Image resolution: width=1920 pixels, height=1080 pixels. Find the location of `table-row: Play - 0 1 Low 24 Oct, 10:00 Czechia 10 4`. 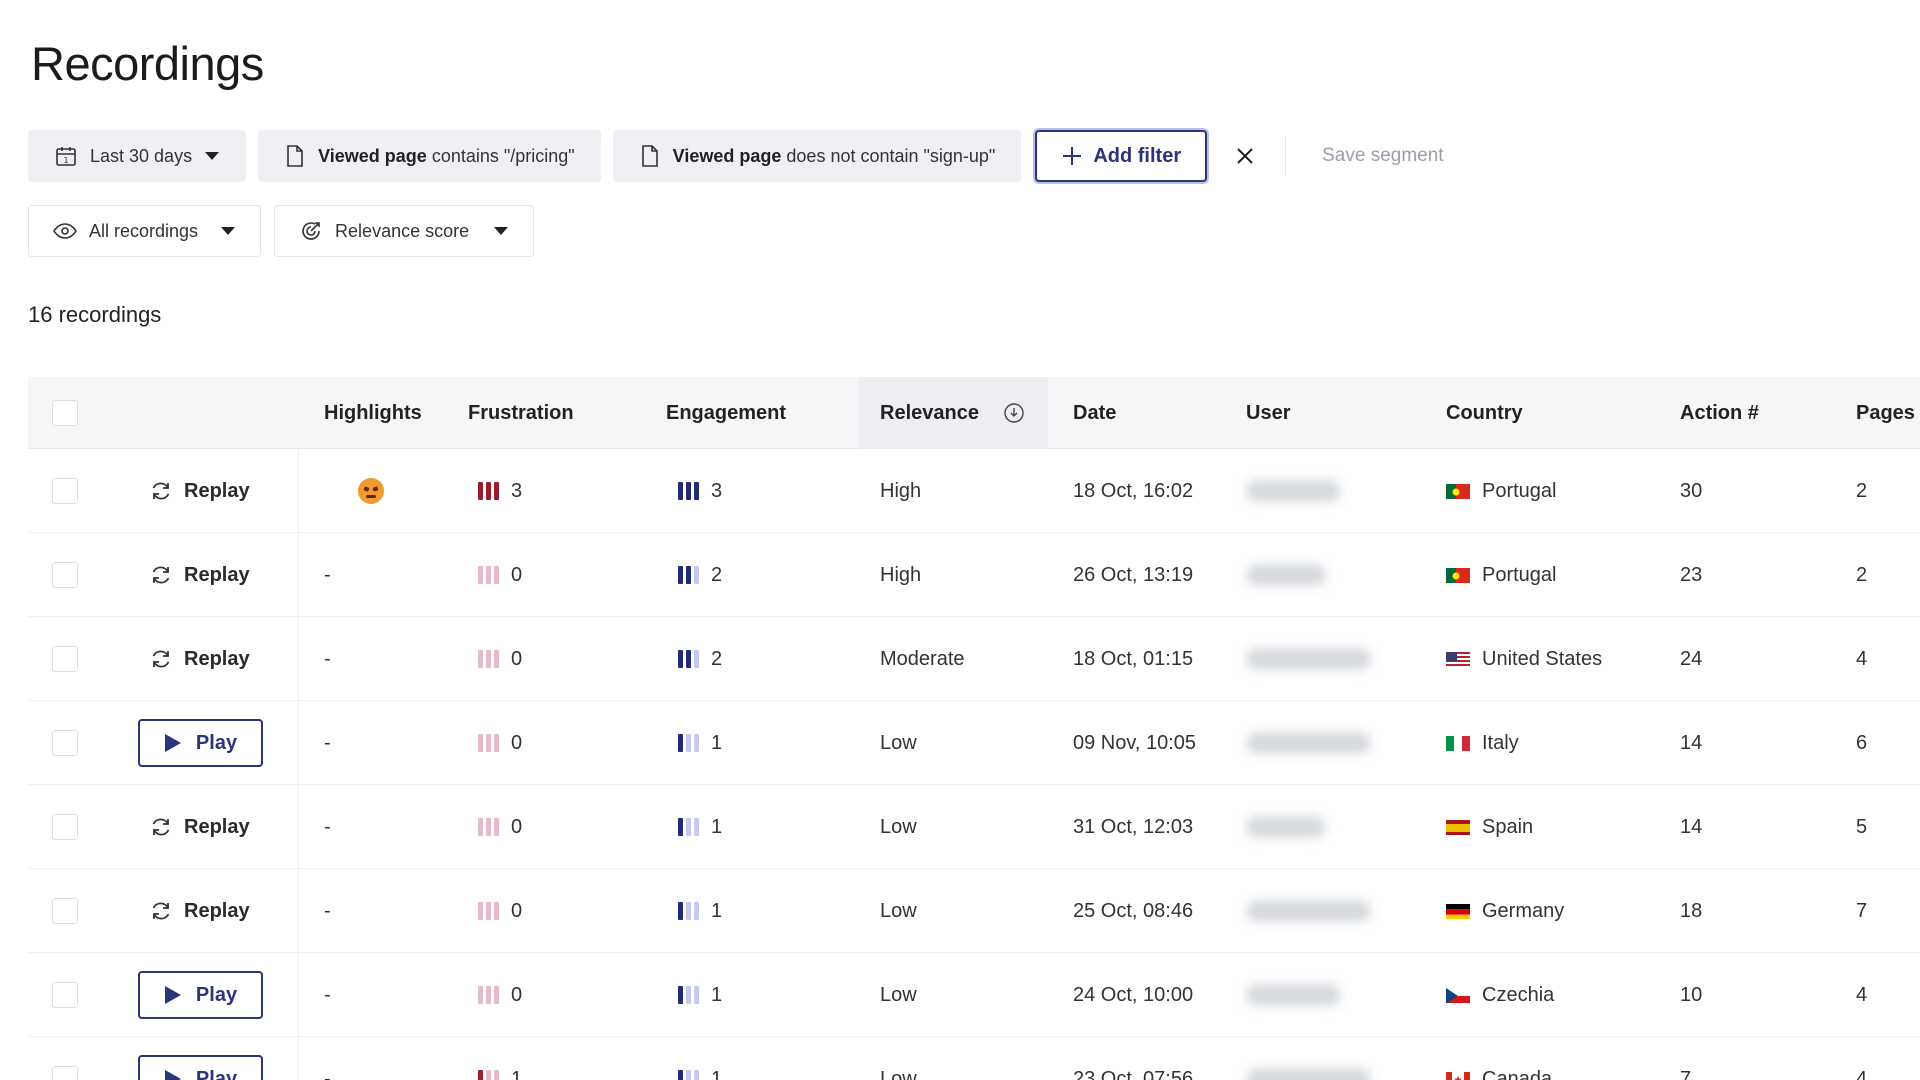

table-row: Play - 0 1 Low 24 Oct, 10:00 Czechia 10 4 is located at coordinates (974, 995).